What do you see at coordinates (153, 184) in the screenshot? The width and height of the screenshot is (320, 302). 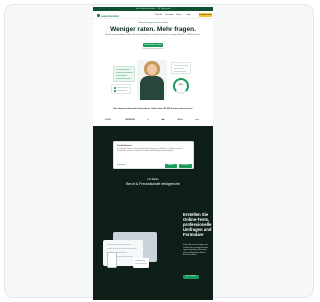 I see `feature-title: Beruf & Freundschaft erfolgreiche` at bounding box center [153, 184].